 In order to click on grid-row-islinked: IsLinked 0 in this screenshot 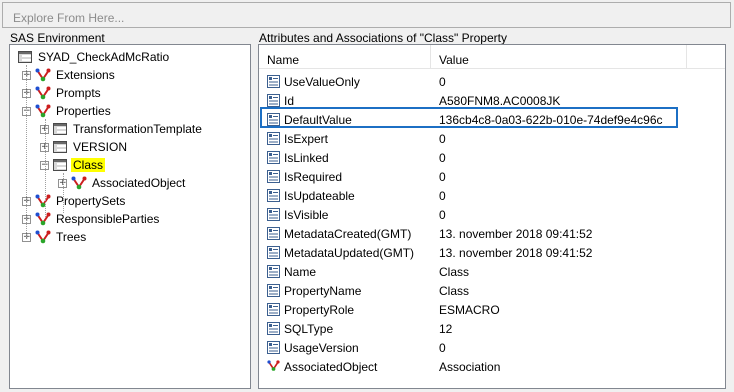, I will do `click(489, 157)`.